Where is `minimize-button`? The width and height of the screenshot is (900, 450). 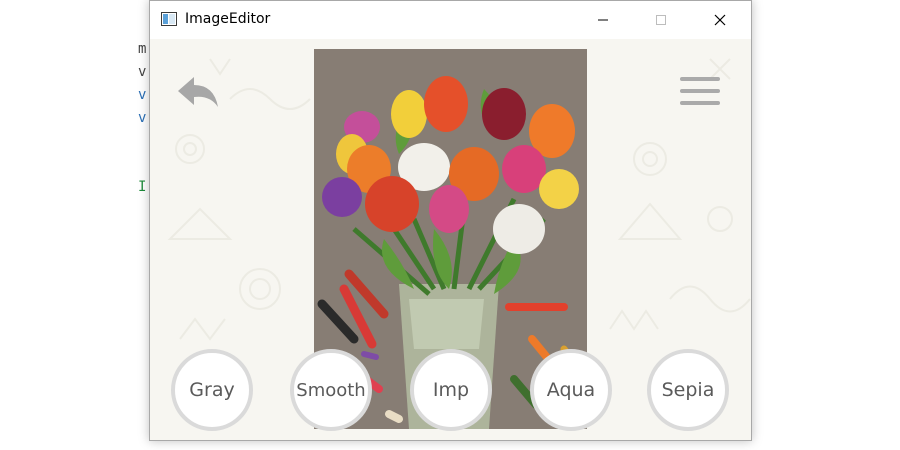 minimize-button is located at coordinates (603, 20).